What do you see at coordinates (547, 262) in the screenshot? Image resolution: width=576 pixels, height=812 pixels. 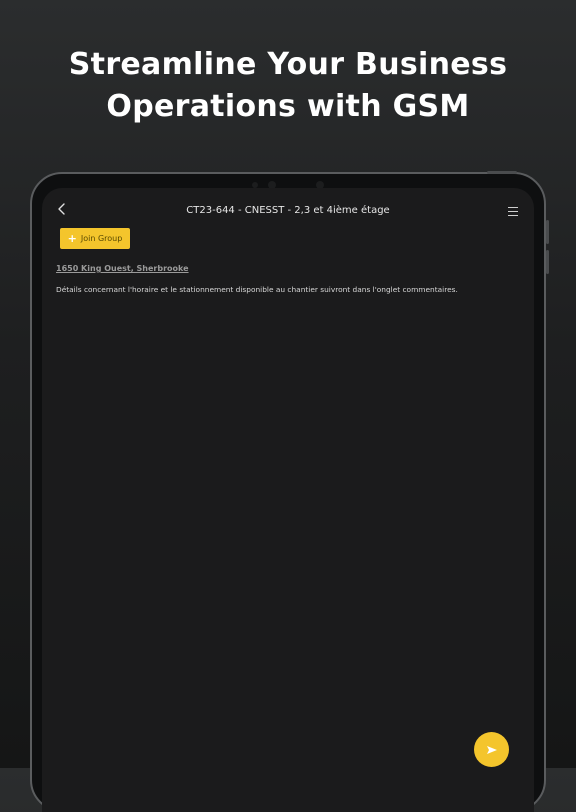 I see `device-volume-down-button` at bounding box center [547, 262].